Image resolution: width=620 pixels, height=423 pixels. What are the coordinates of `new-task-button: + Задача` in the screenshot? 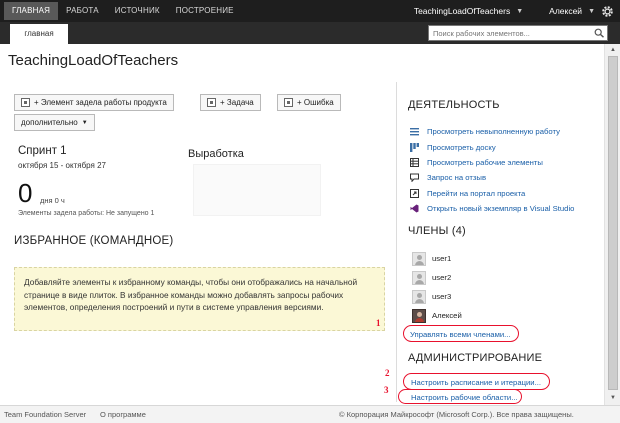 It's located at (230, 102).